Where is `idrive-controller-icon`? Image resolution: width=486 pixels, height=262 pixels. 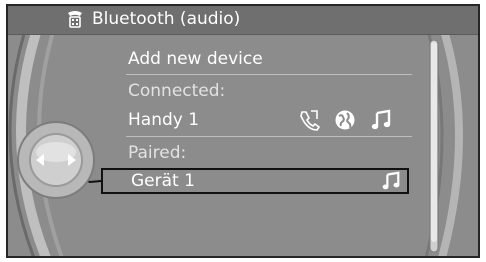 idrive-controller-icon is located at coordinates (56, 160).